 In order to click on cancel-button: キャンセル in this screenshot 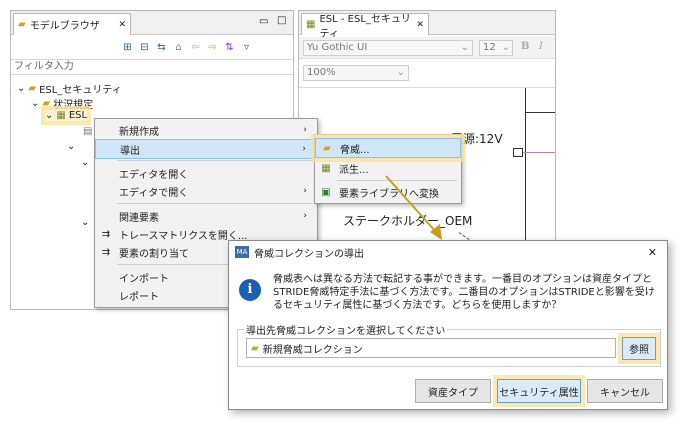, I will do `click(625, 391)`.